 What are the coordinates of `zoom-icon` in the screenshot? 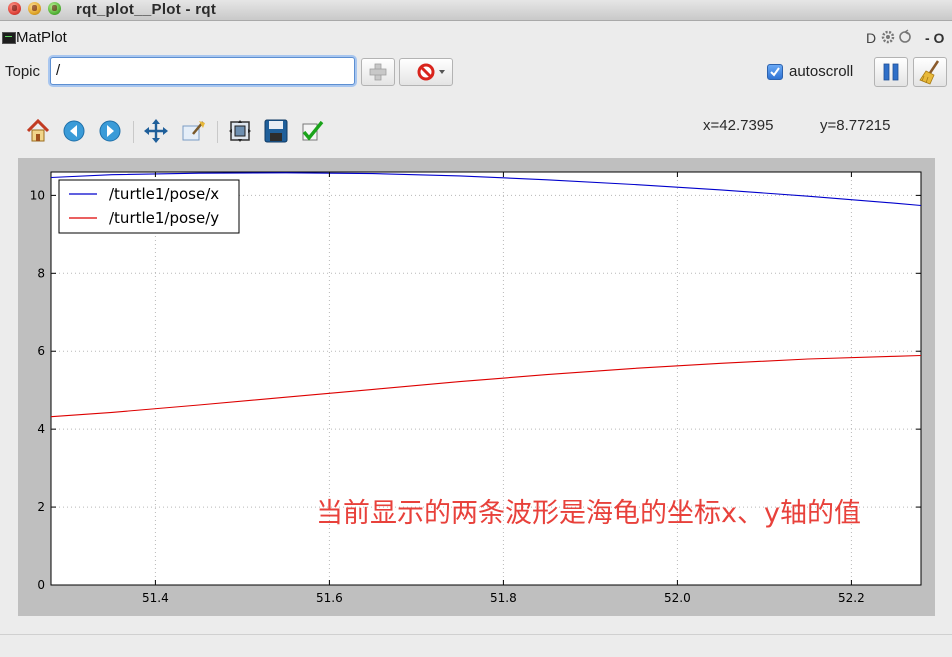 It's located at (193, 131).